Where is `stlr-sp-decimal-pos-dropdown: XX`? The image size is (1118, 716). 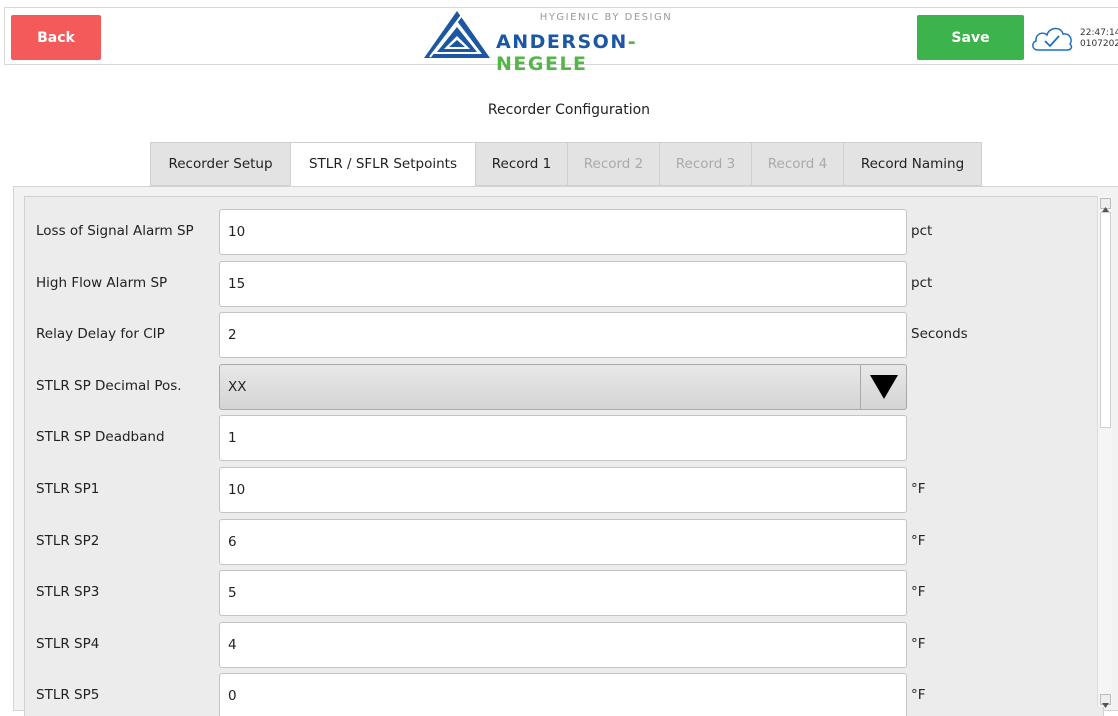
stlr-sp-decimal-pos-dropdown: XX is located at coordinates (563, 387).